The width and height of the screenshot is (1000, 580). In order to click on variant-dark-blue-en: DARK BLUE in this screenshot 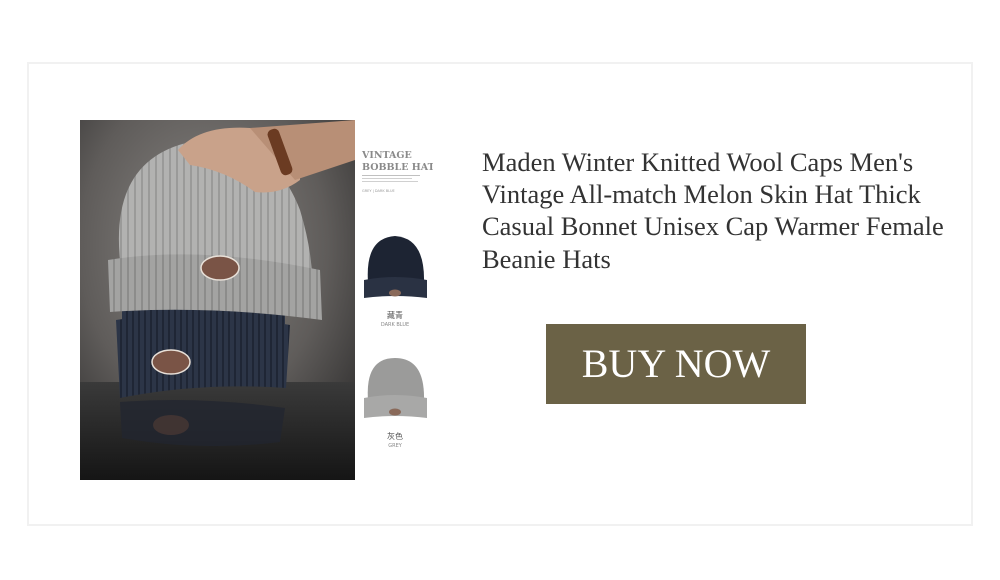, I will do `click(395, 325)`.